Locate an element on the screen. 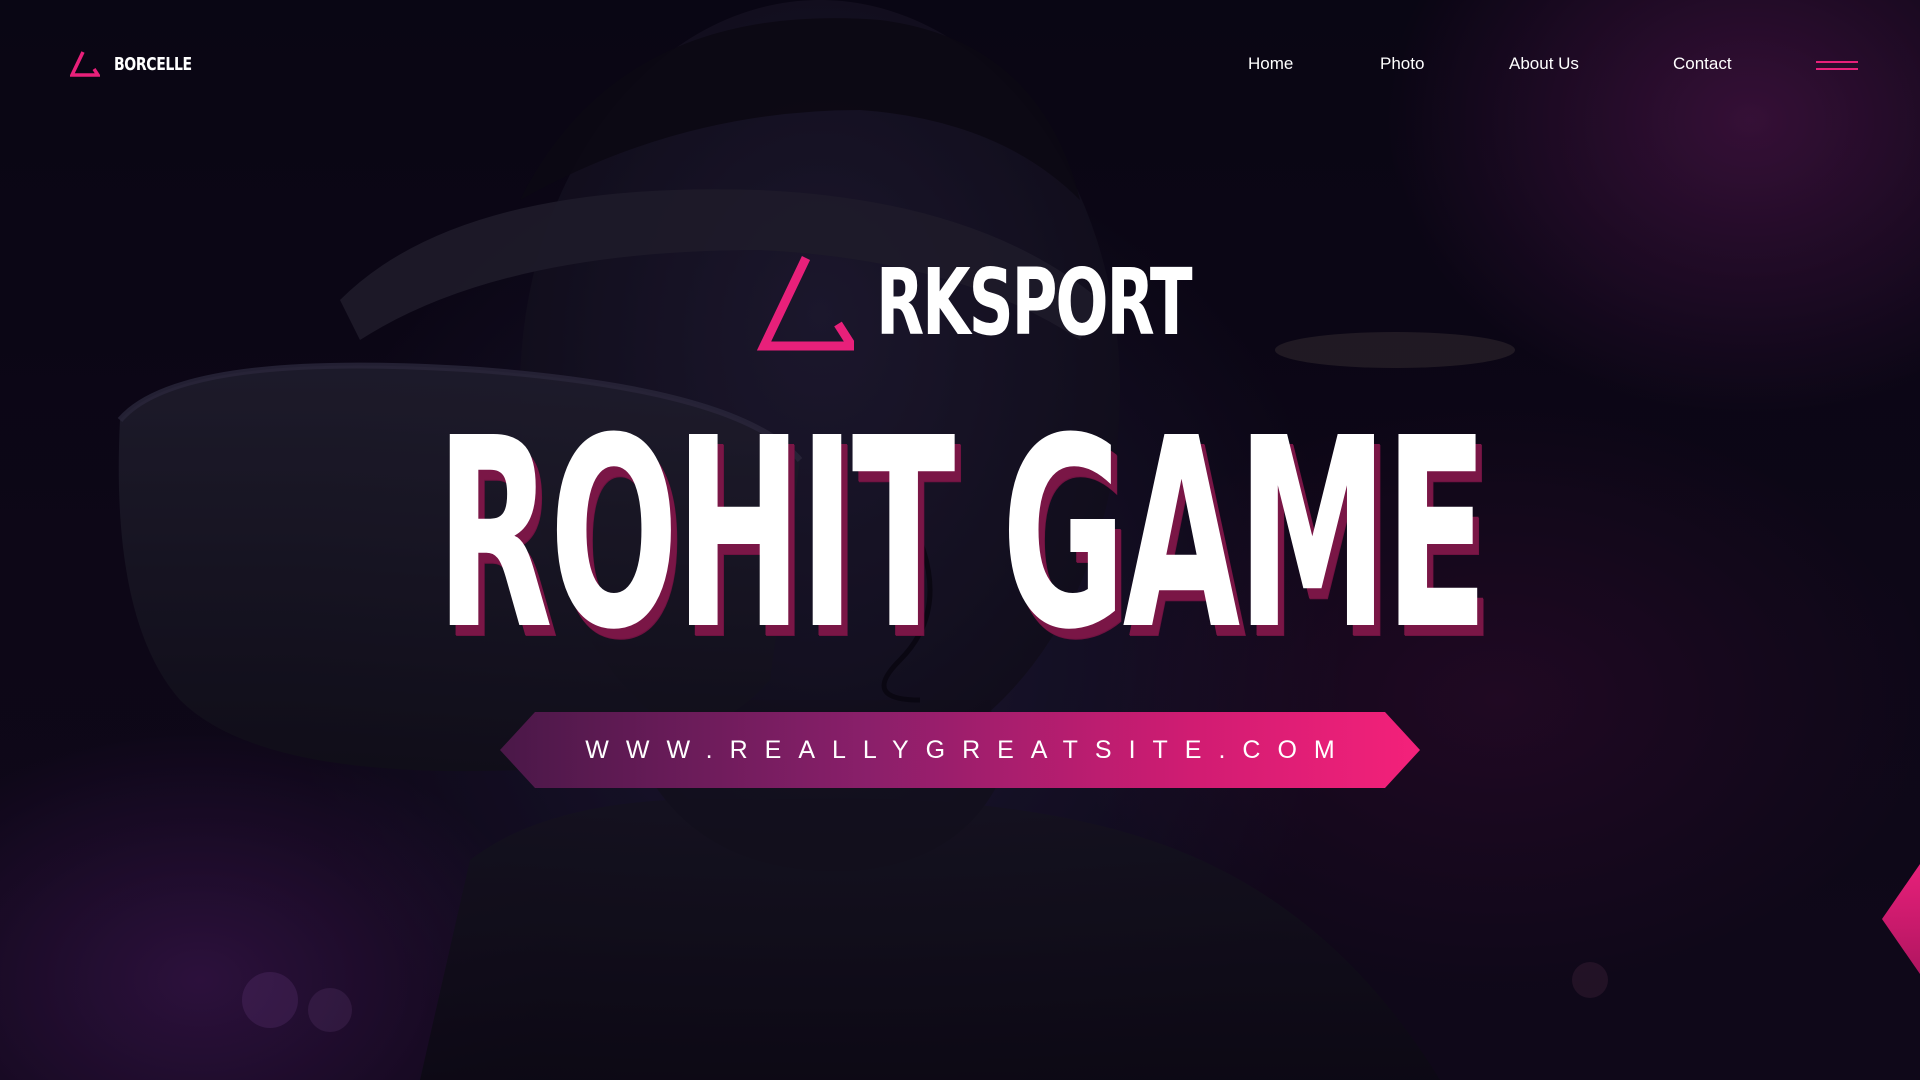 The image size is (1920, 1080). website-url-text: WWW.REALLYGREATSITE.COM is located at coordinates (968, 749).